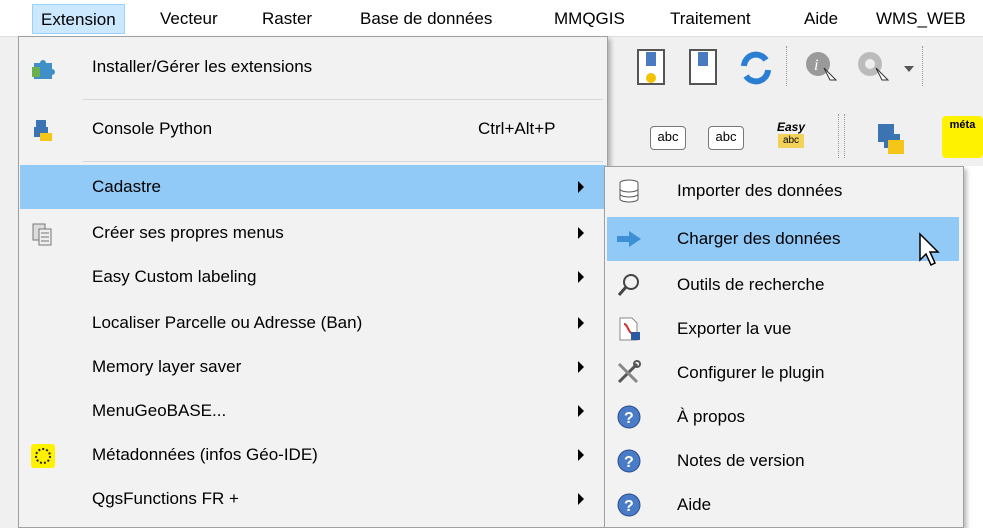 This screenshot has height=528, width=983. I want to click on menu-aide: Aide, so click(821, 19).